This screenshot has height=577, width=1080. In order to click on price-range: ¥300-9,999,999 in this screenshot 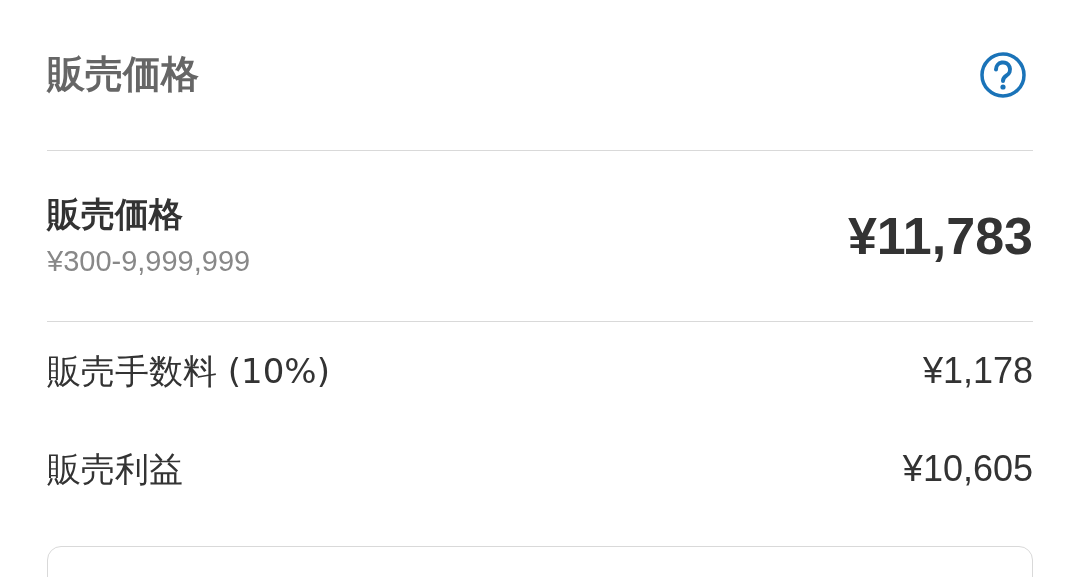, I will do `click(149, 261)`.